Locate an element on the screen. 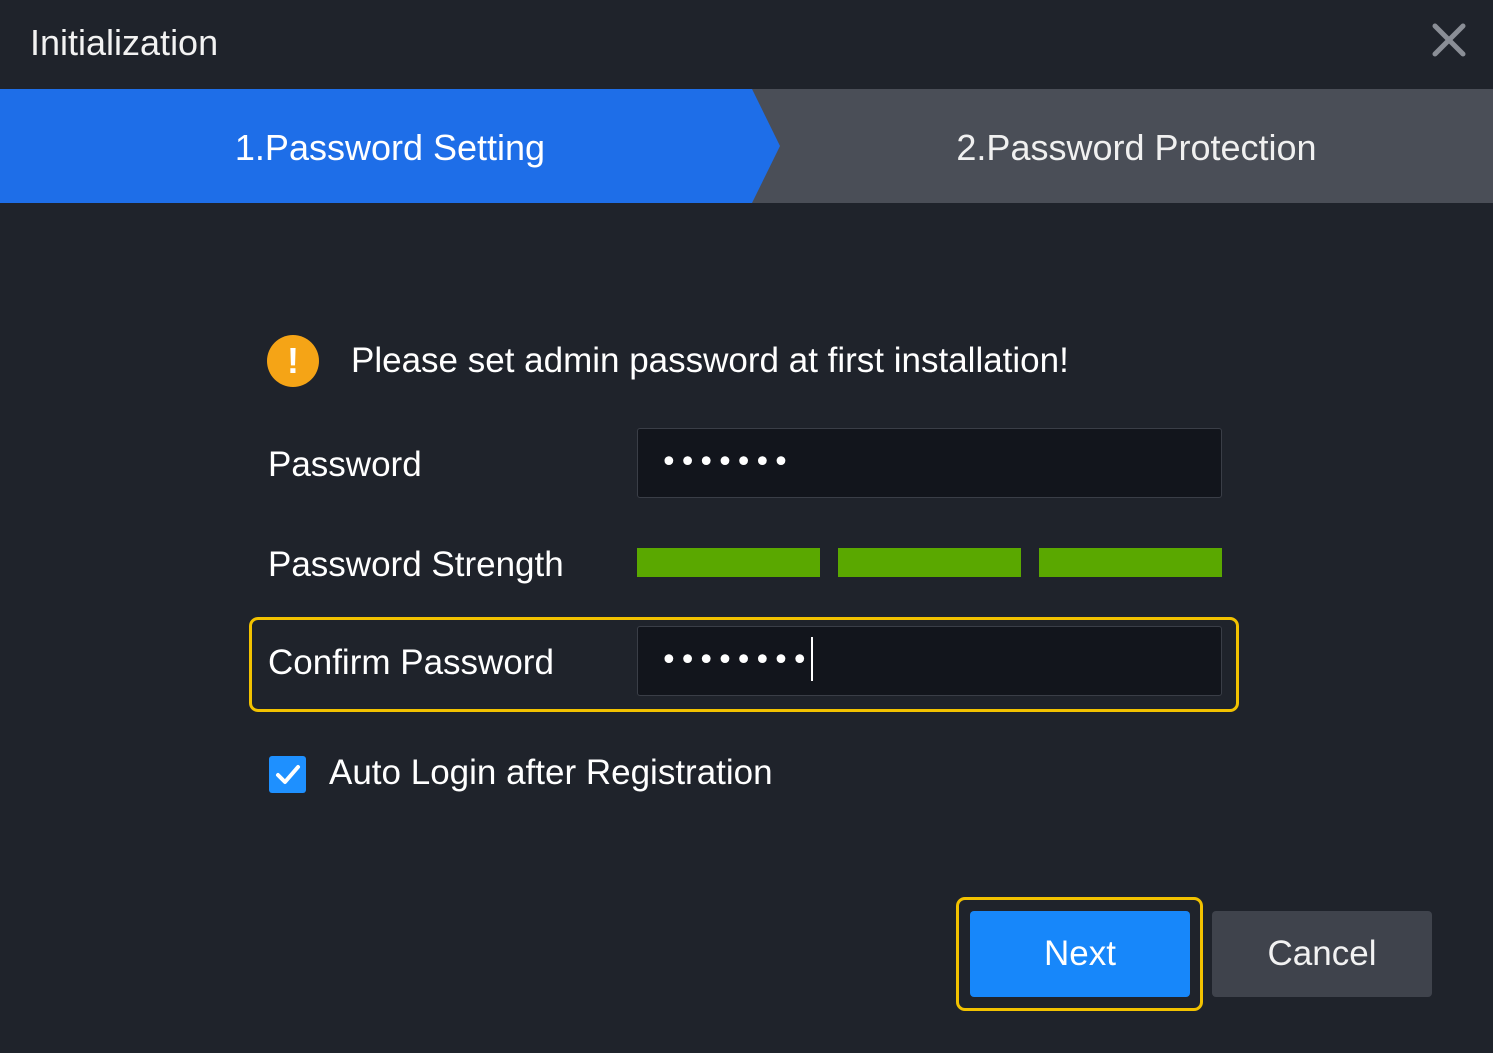 The height and width of the screenshot is (1053, 1493). cancel-button: Cancel is located at coordinates (1322, 954).